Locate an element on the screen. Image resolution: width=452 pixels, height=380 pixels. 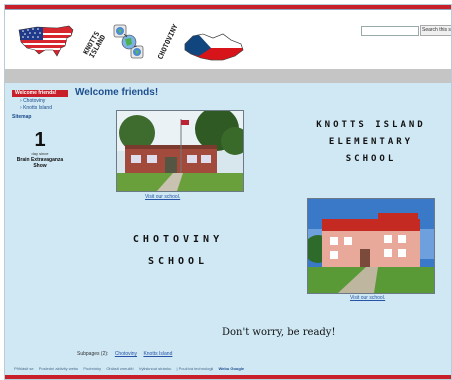
ch-logo-line-1: CHOTOVINY is located at coordinates (178, 239).